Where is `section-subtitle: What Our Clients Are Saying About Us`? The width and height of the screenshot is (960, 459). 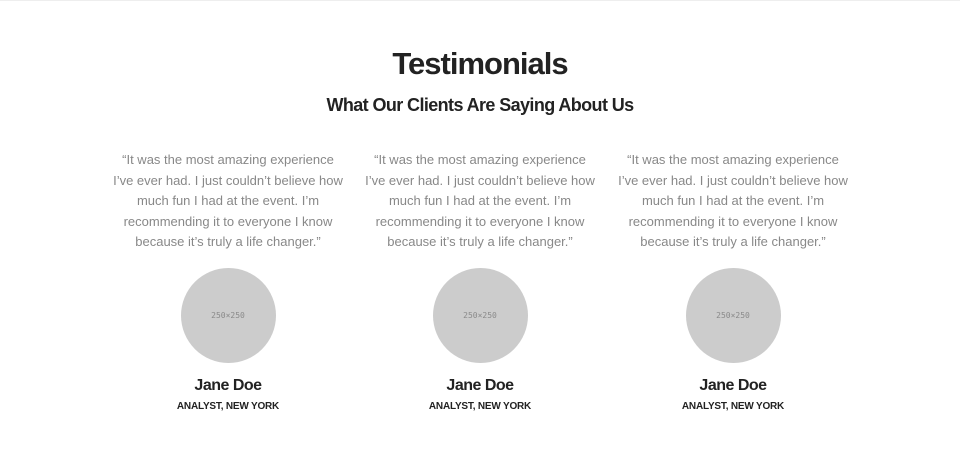
section-subtitle: What Our Clients Are Saying About Us is located at coordinates (480, 105).